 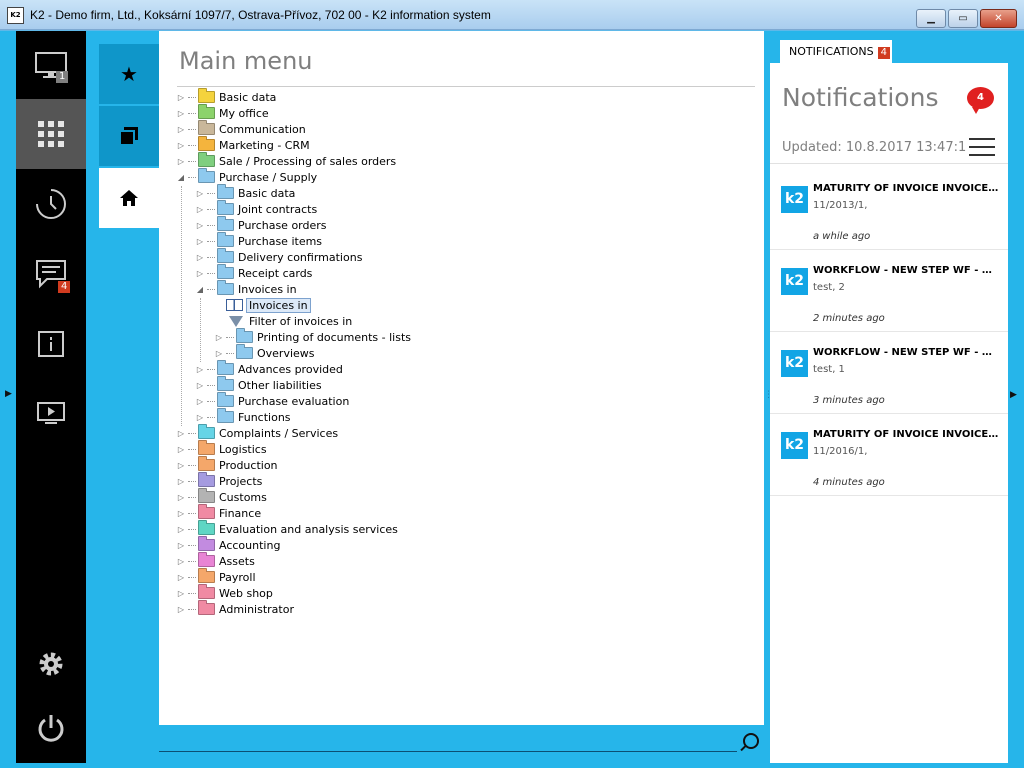 I want to click on tree-node-payroll: ▷ Payroll, so click(x=216, y=576).